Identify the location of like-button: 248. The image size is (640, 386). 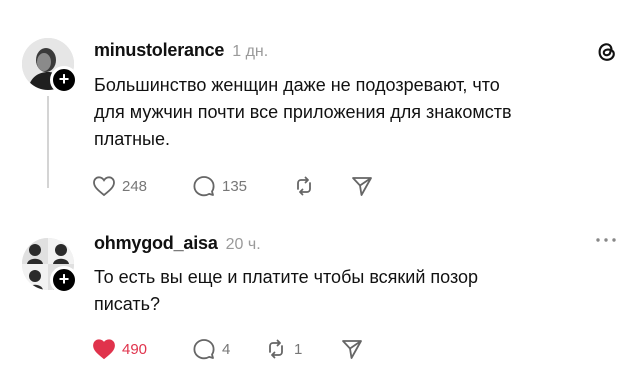
(142, 186).